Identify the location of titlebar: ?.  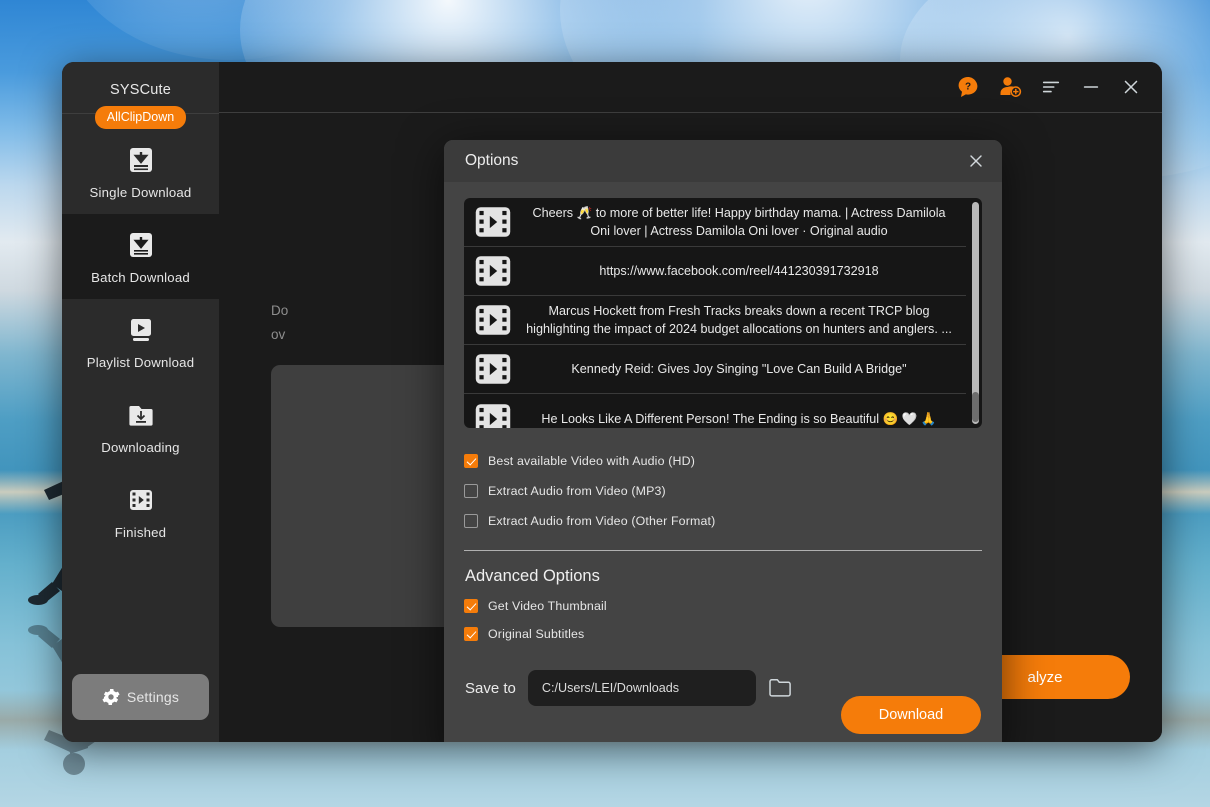
(690, 87).